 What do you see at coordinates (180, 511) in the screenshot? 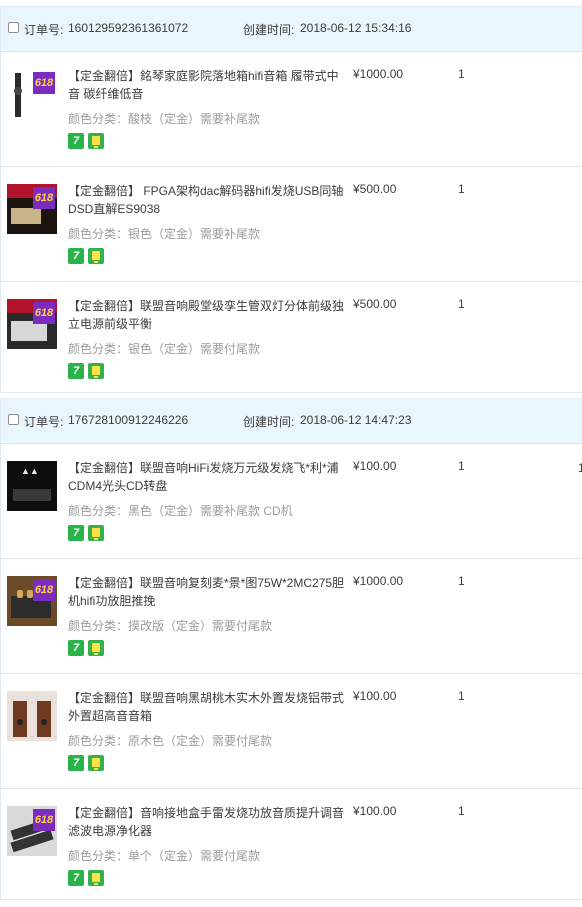
I see `item-attributes: 颜色分类：黑色（定金）需要补尾款 CD机` at bounding box center [180, 511].